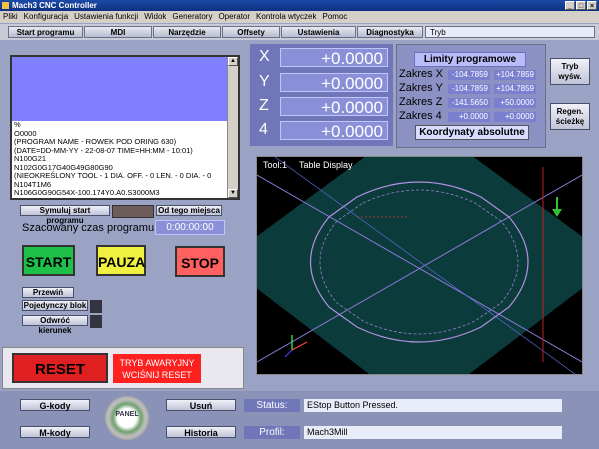 The height and width of the screenshot is (449, 599). I want to click on gcode-line: N106G0G90G54X-100.174Y0.A0.S3000M3, so click(87, 192).